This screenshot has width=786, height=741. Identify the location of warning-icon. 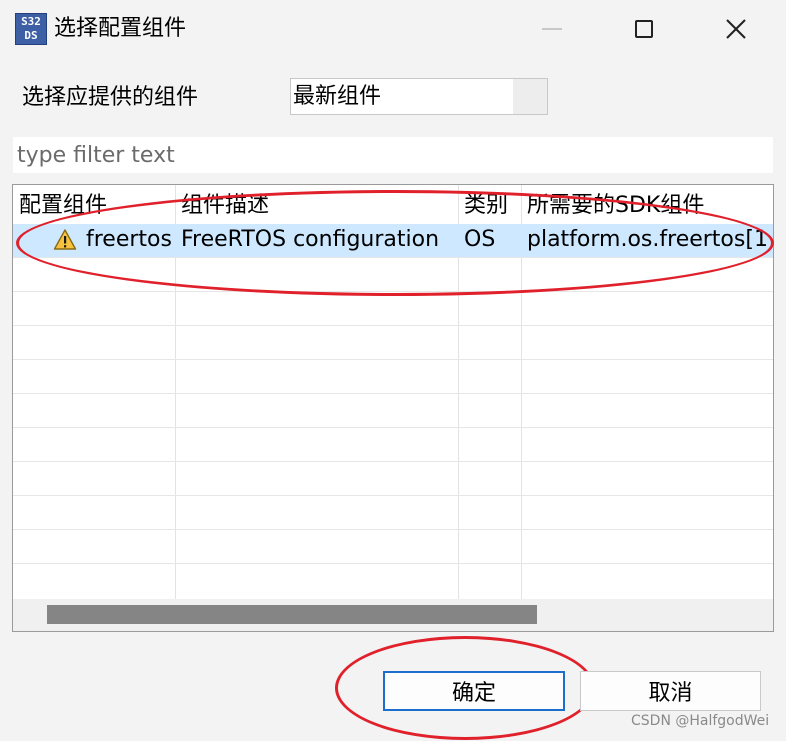
(65, 239).